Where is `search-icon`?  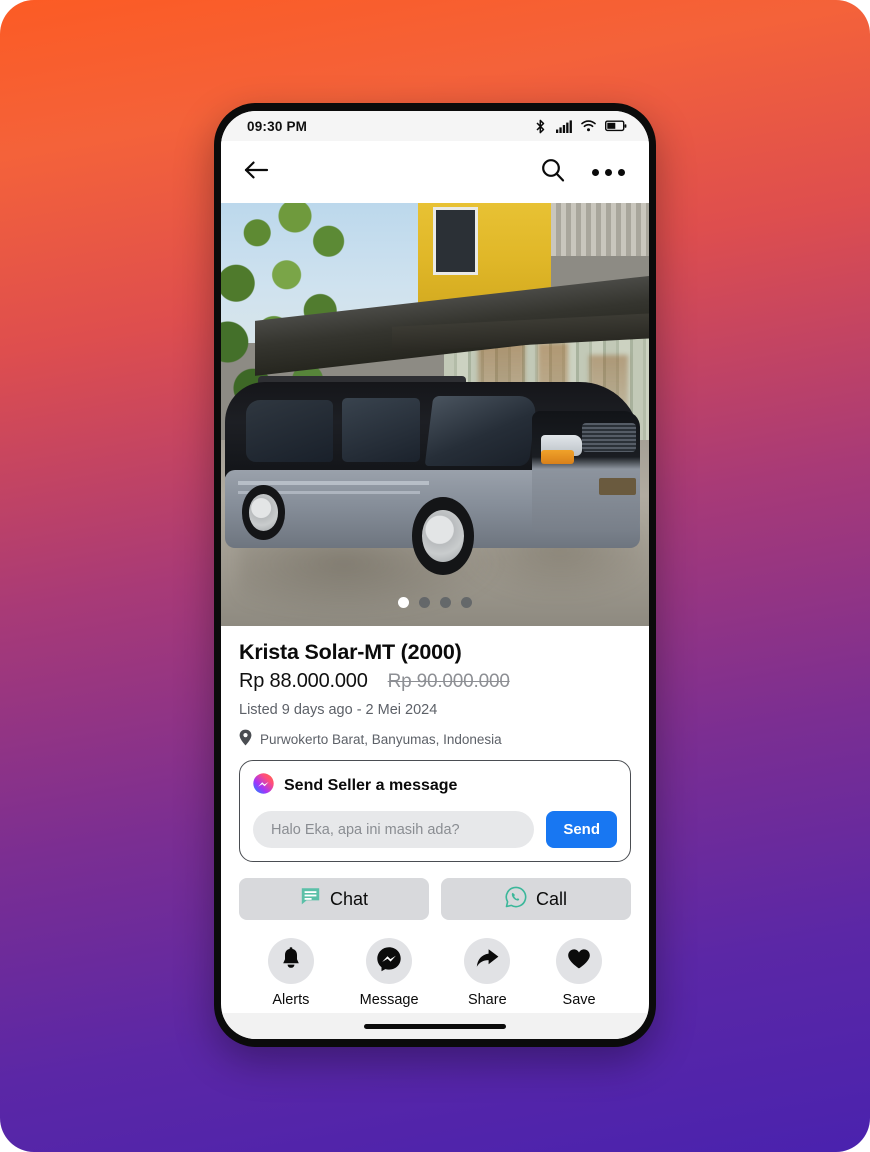 search-icon is located at coordinates (553, 172).